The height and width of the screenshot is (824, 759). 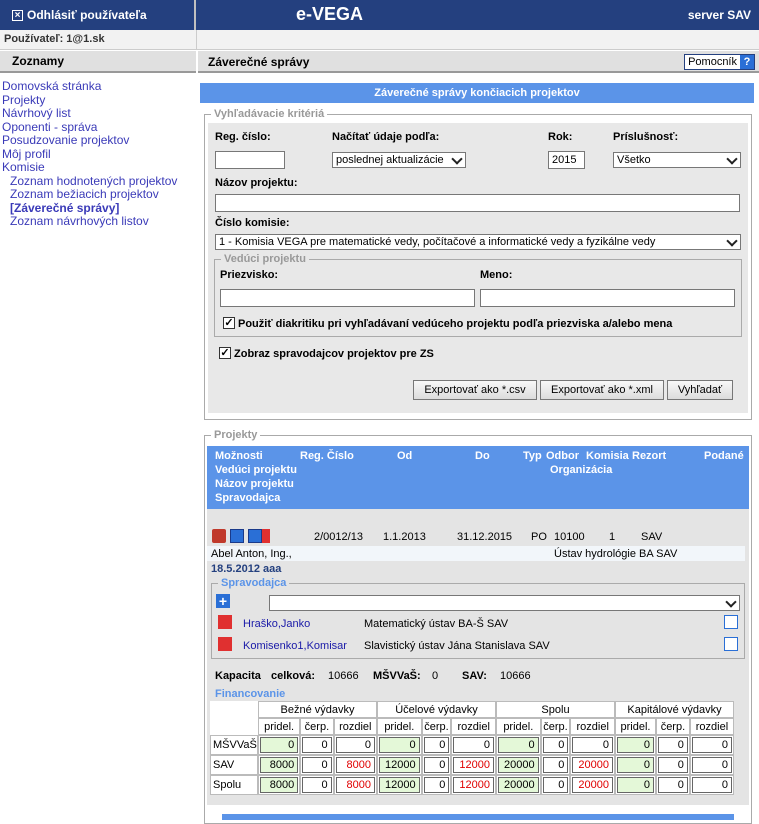 I want to click on reporter-link: Komisenko1,Komisar, so click(x=295, y=646).